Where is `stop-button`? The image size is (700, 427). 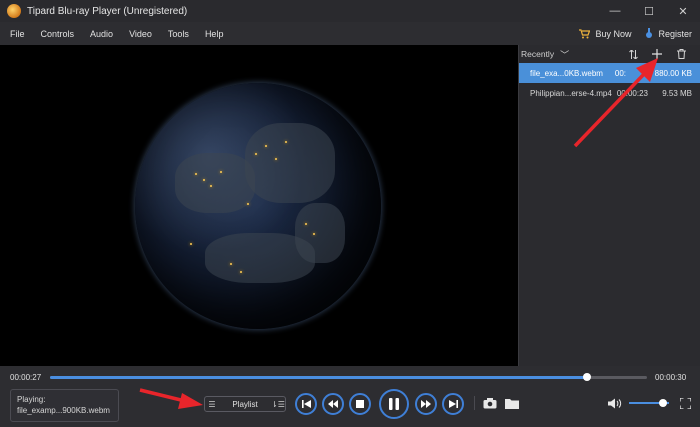
stop-button is located at coordinates (360, 404).